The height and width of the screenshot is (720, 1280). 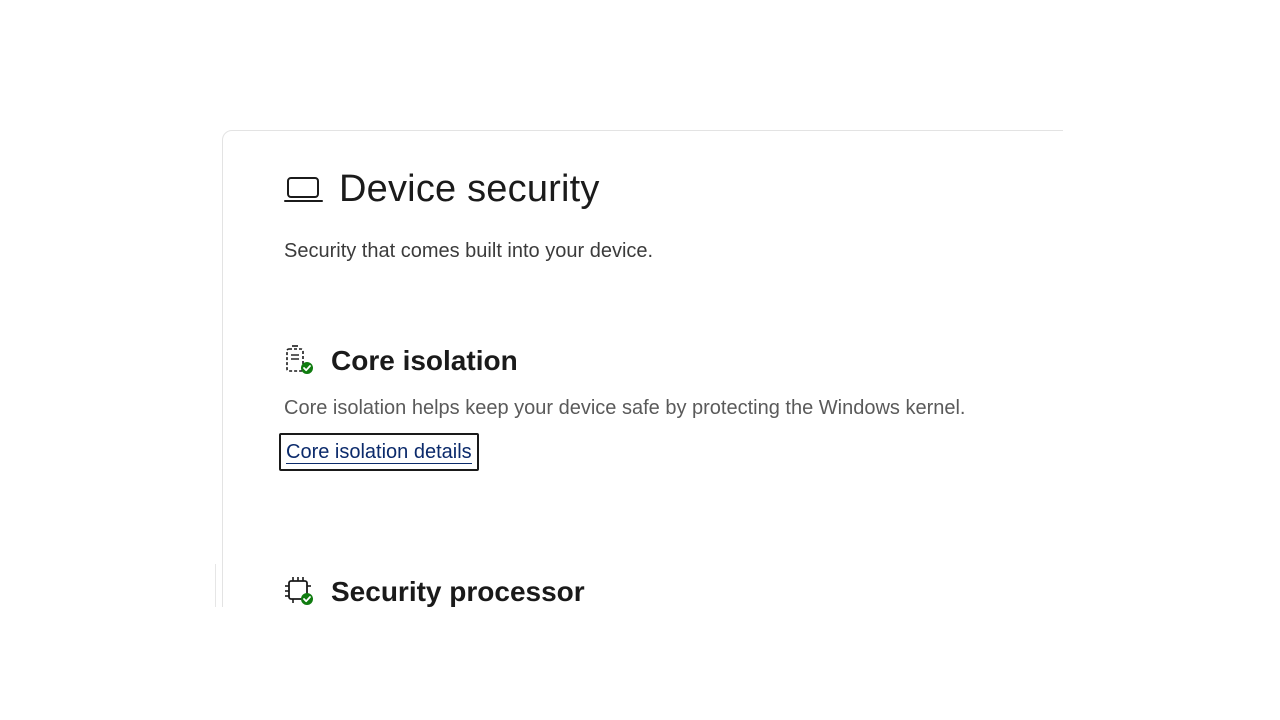 I want to click on page-title: Device security, so click(x=469, y=189).